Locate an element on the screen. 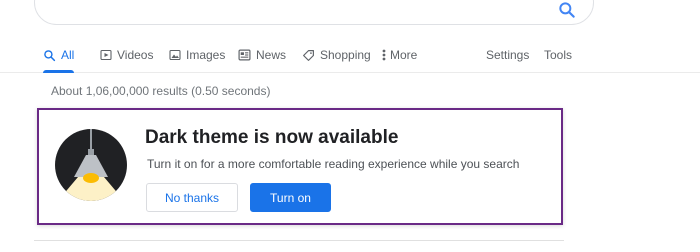  tab-videos: Videos is located at coordinates (126, 55).